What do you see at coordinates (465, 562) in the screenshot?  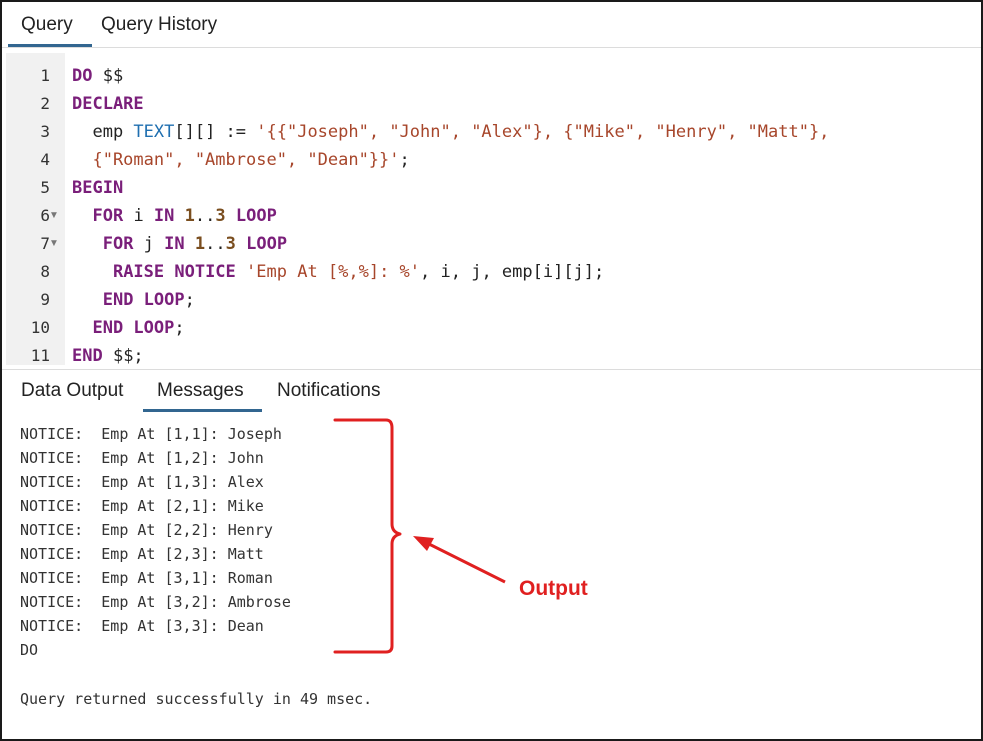 I see `arrow-shaft` at bounding box center [465, 562].